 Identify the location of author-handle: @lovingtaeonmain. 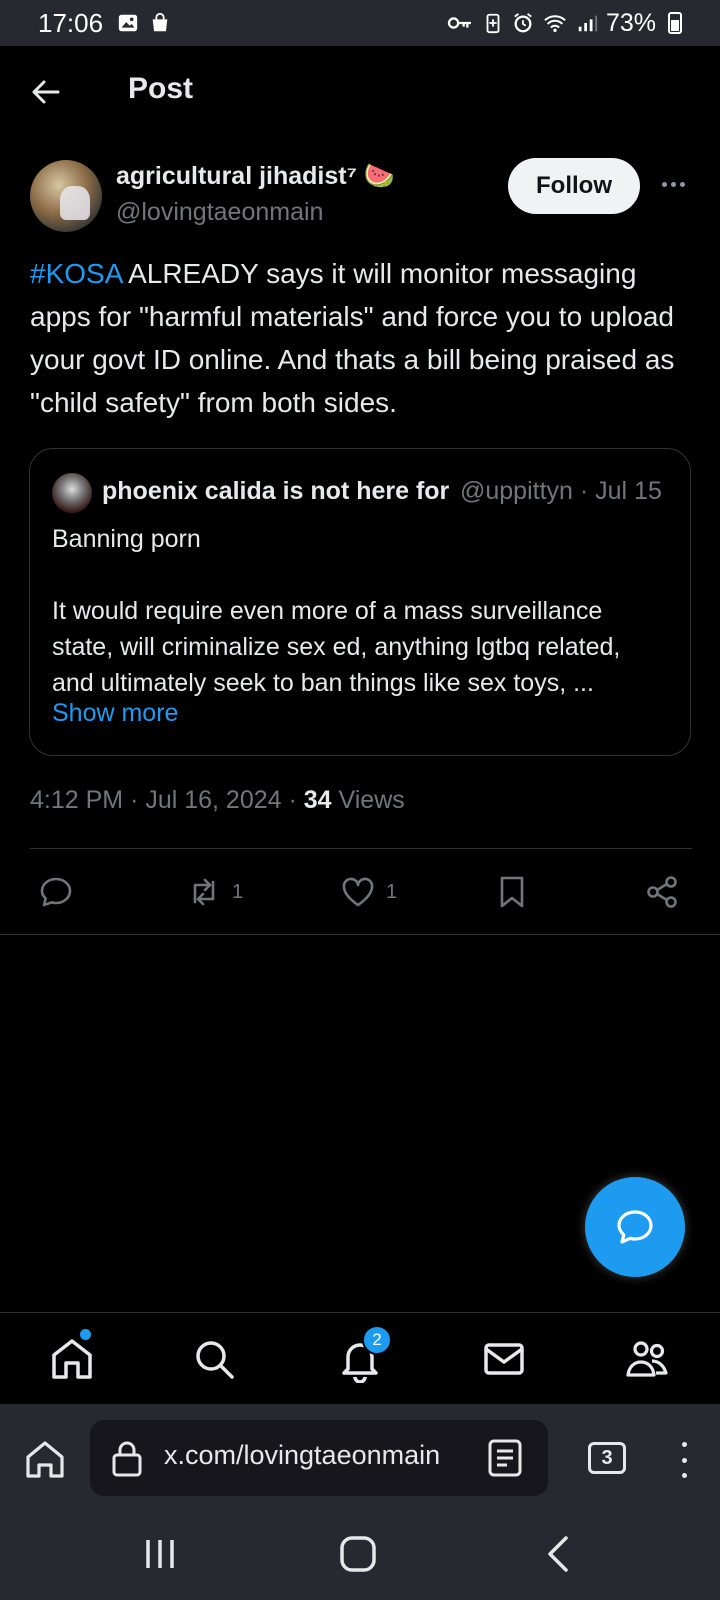
(219, 212).